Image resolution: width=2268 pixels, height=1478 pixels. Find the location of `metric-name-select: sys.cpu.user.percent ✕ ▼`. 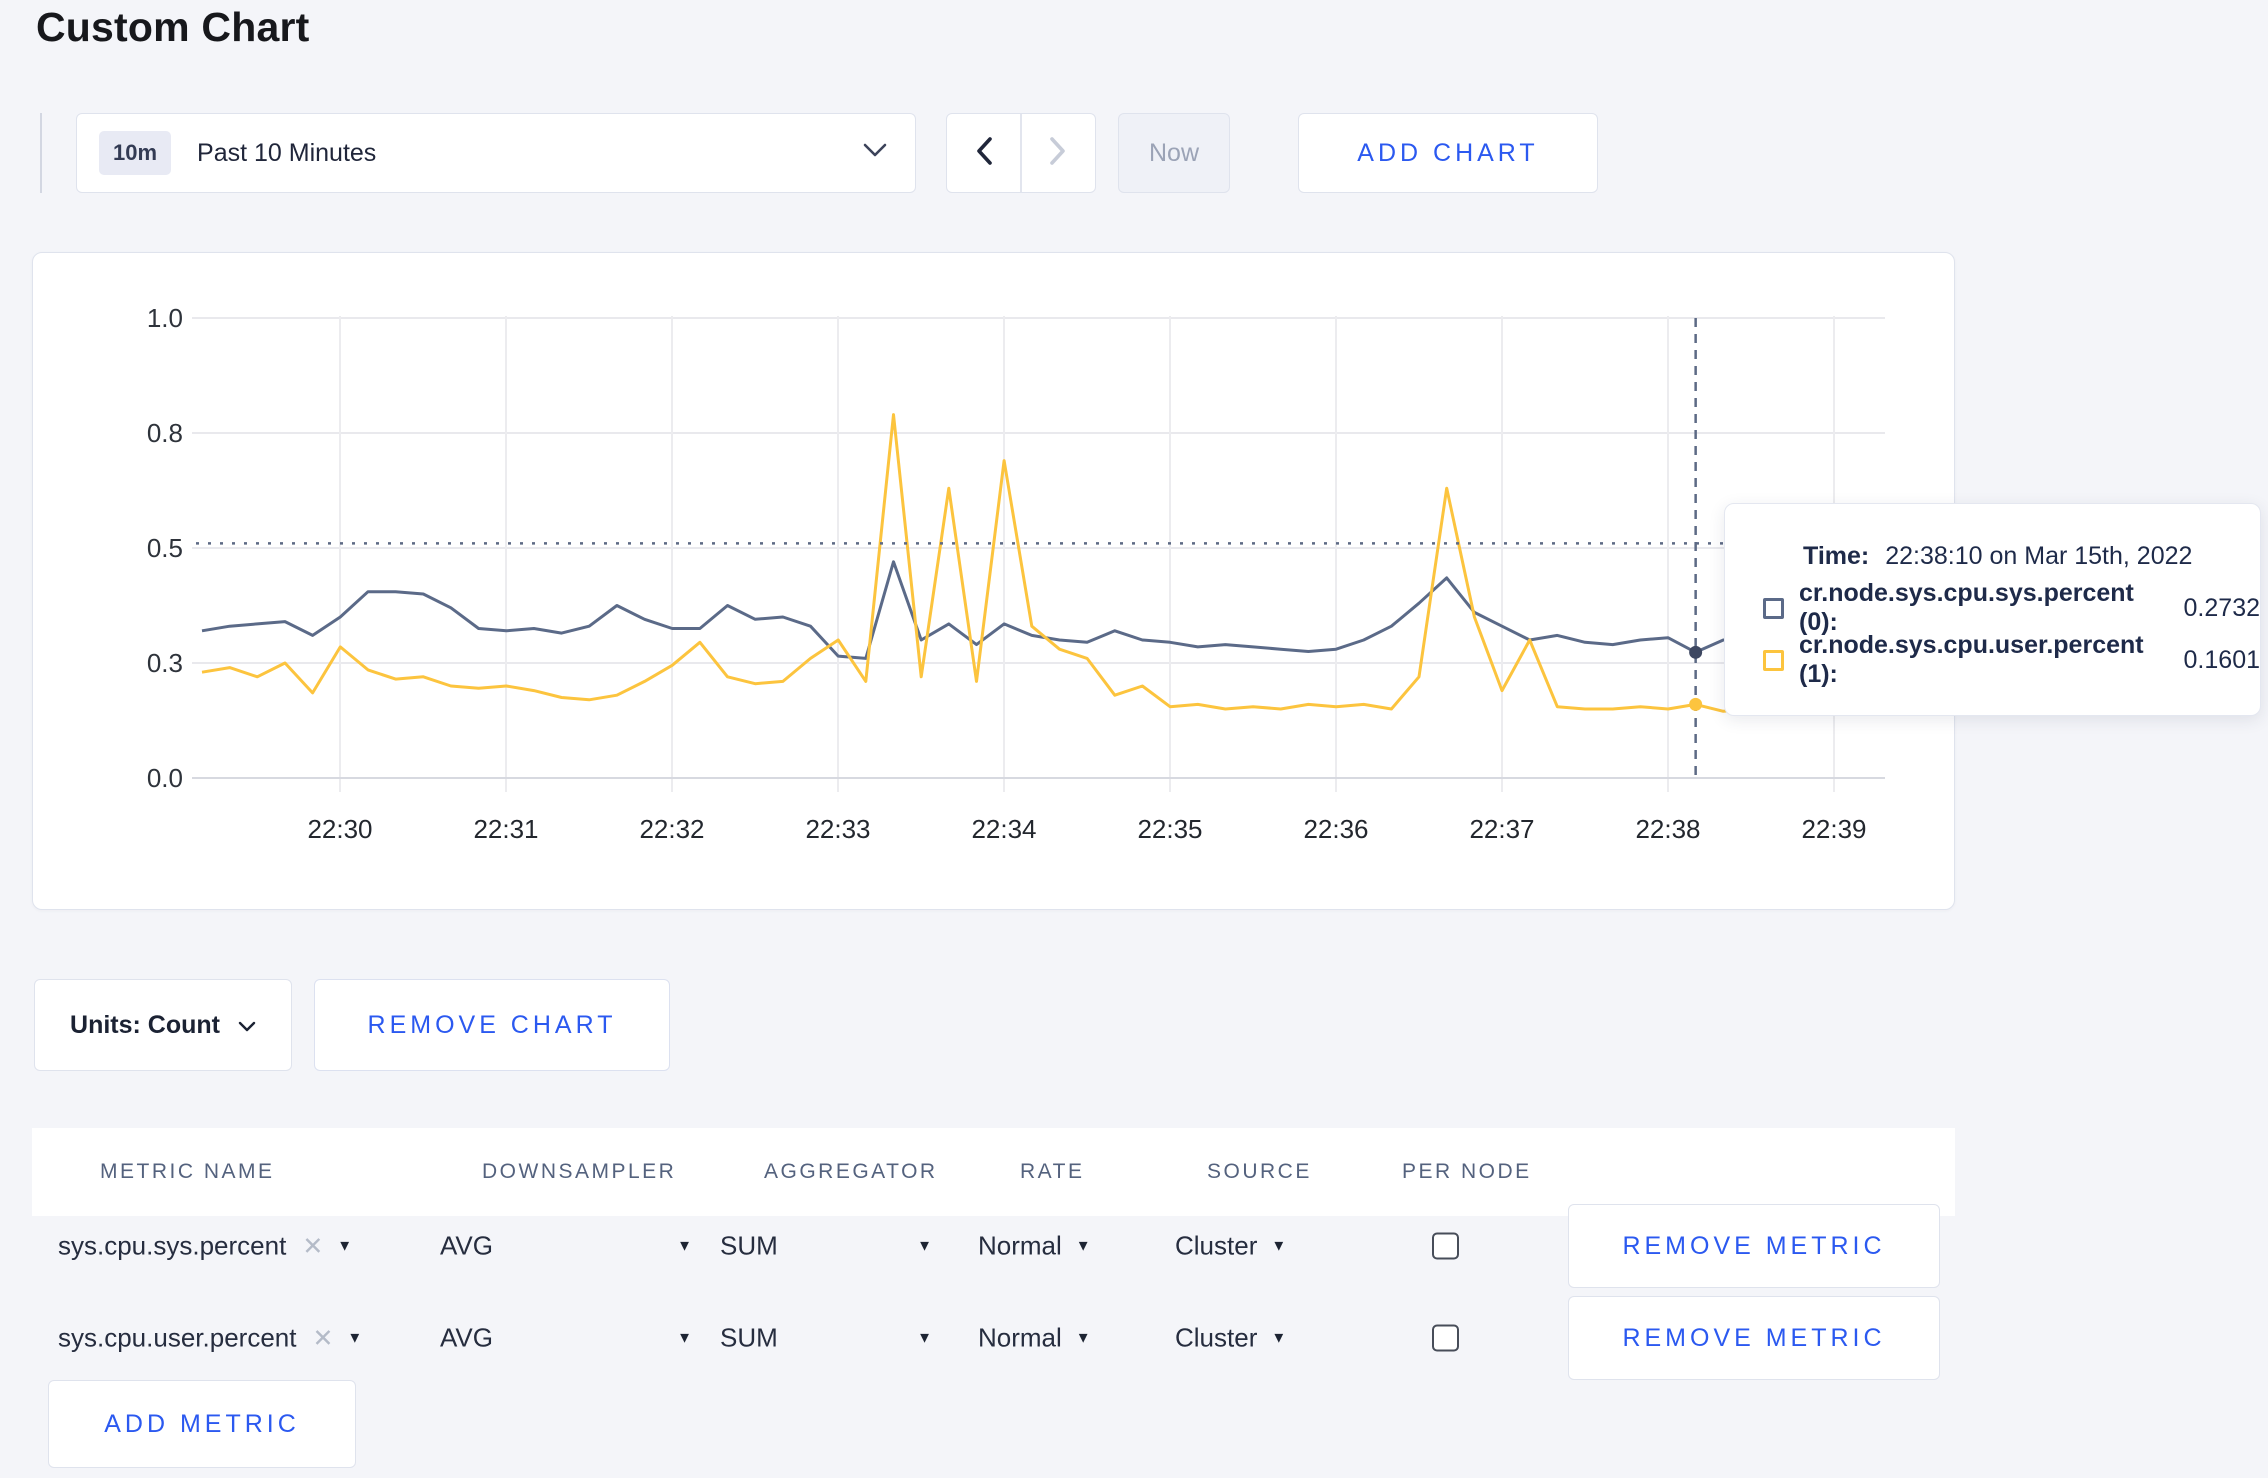

metric-name-select: sys.cpu.user.percent ✕ ▼ is located at coordinates (210, 1338).